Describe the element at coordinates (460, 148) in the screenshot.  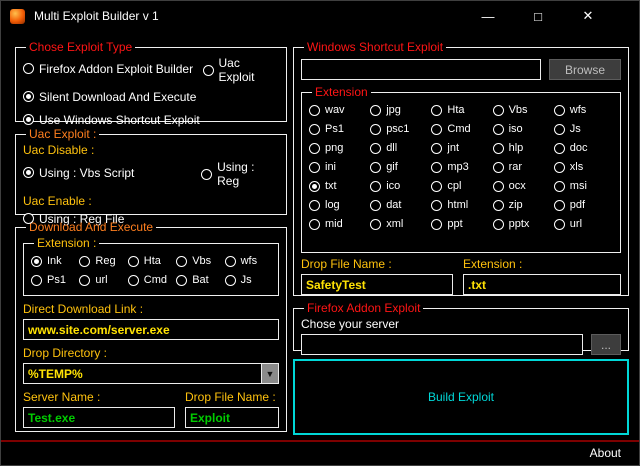
I see `radio-jnt: jnt` at that location.